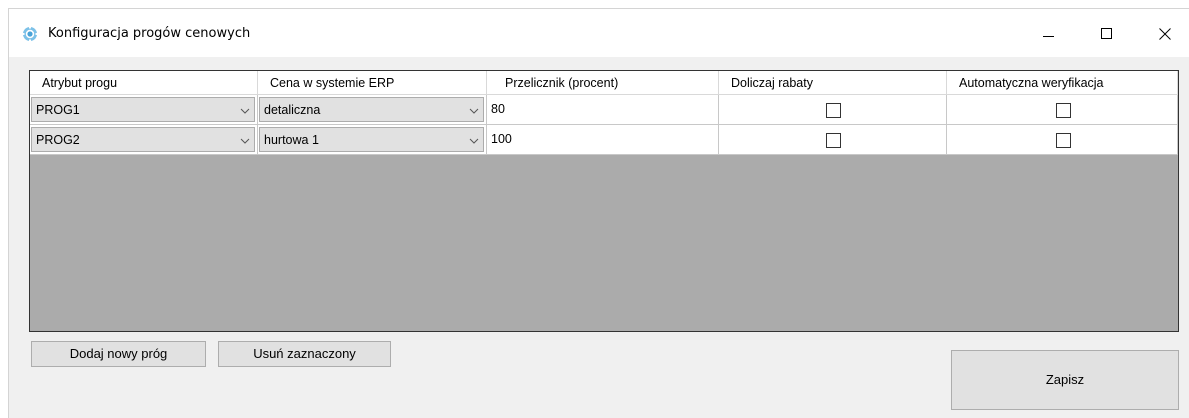 The image size is (1189, 418). I want to click on attribute-combo: PROG1, so click(143, 109).